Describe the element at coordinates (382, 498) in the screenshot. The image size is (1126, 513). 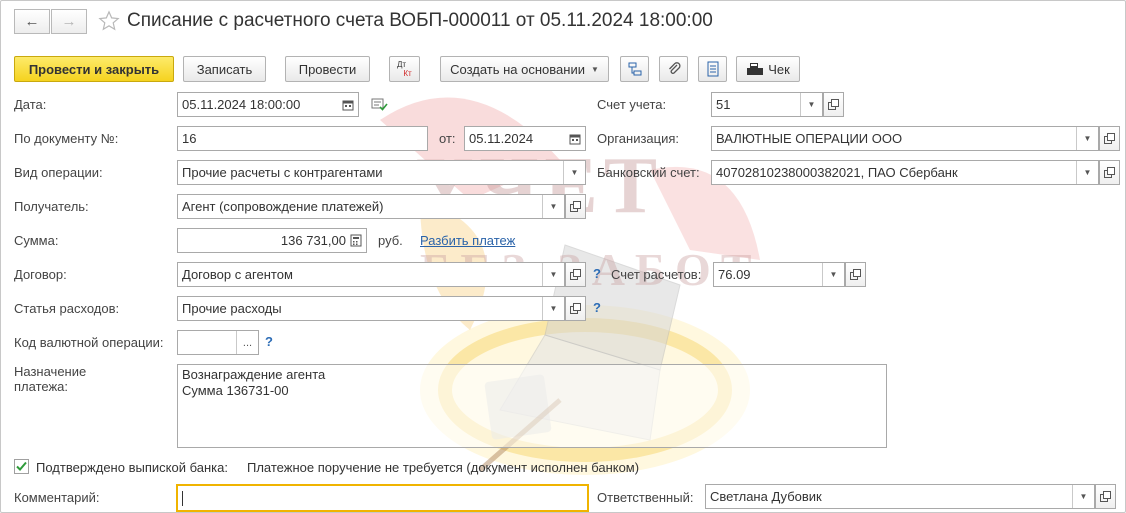
I see `comment-input` at that location.